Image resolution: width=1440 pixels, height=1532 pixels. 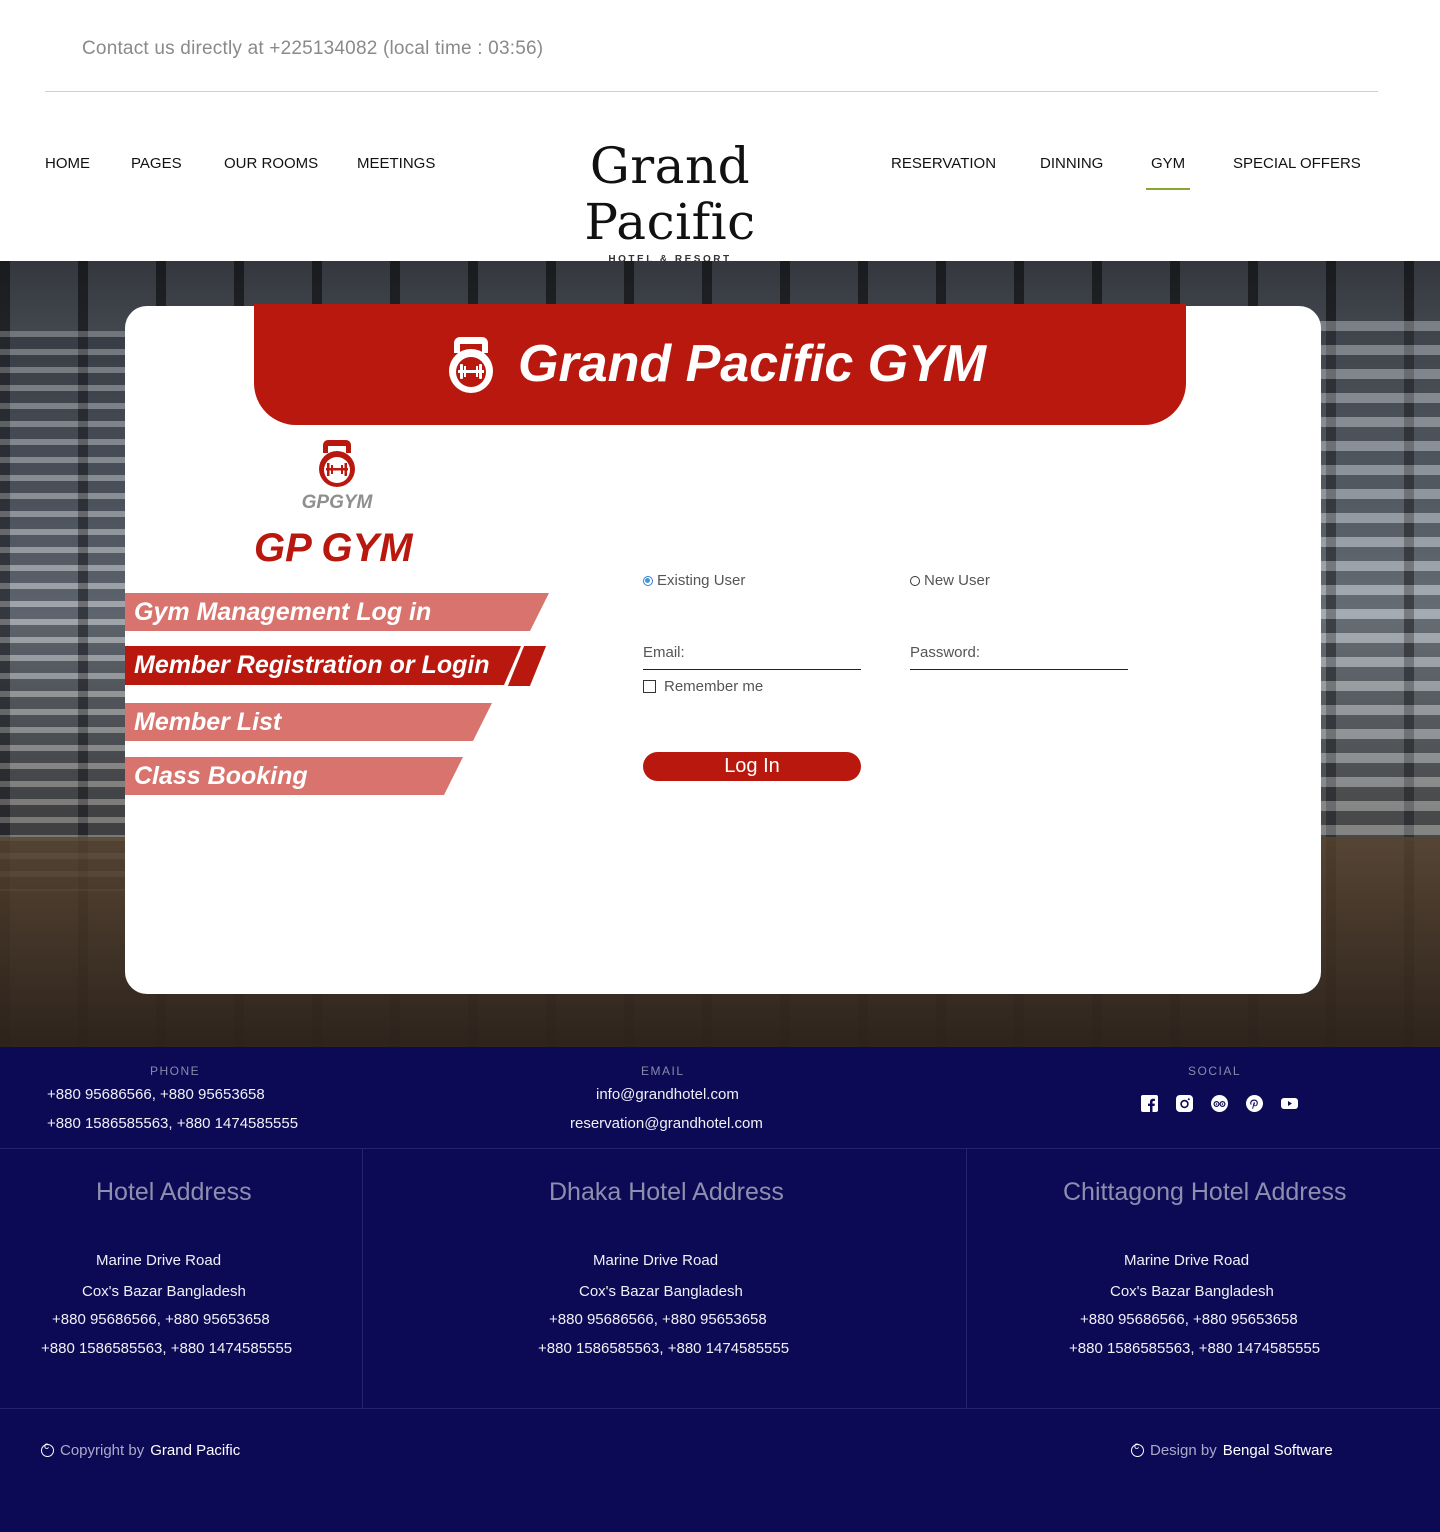 What do you see at coordinates (1297, 163) in the screenshot?
I see `nav-special-offers: SPECIAL OFFERS` at bounding box center [1297, 163].